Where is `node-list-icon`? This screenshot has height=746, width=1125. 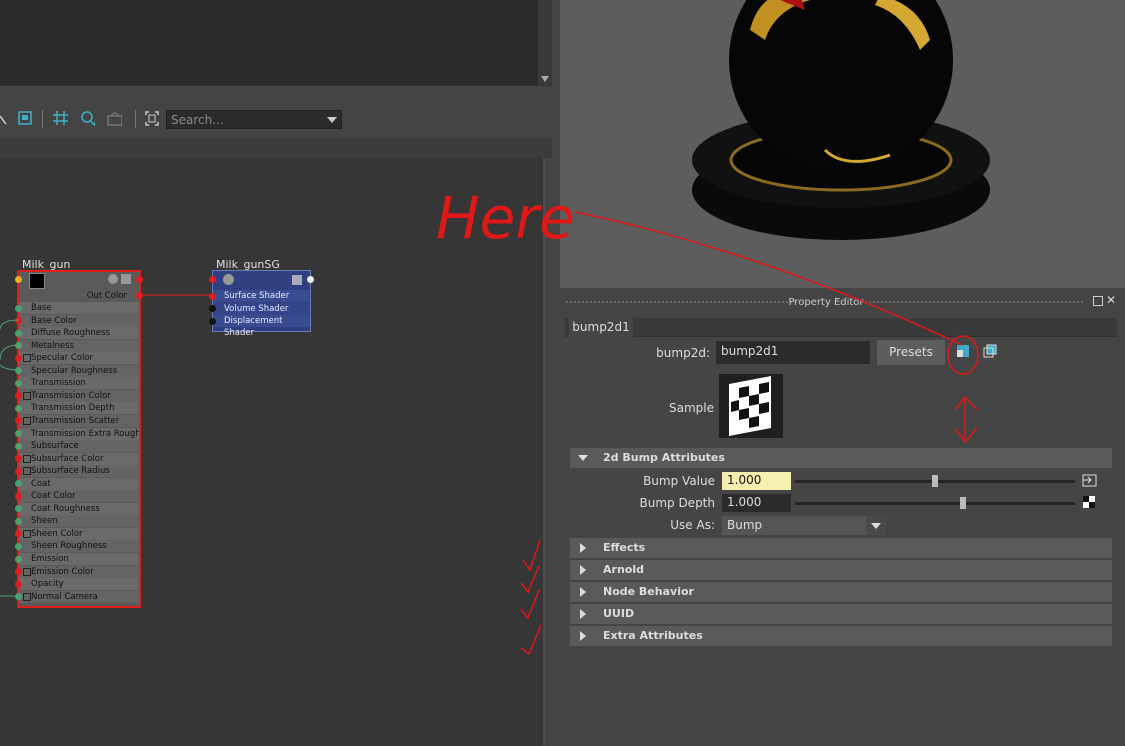
node-list-icon is located at coordinates (126, 279).